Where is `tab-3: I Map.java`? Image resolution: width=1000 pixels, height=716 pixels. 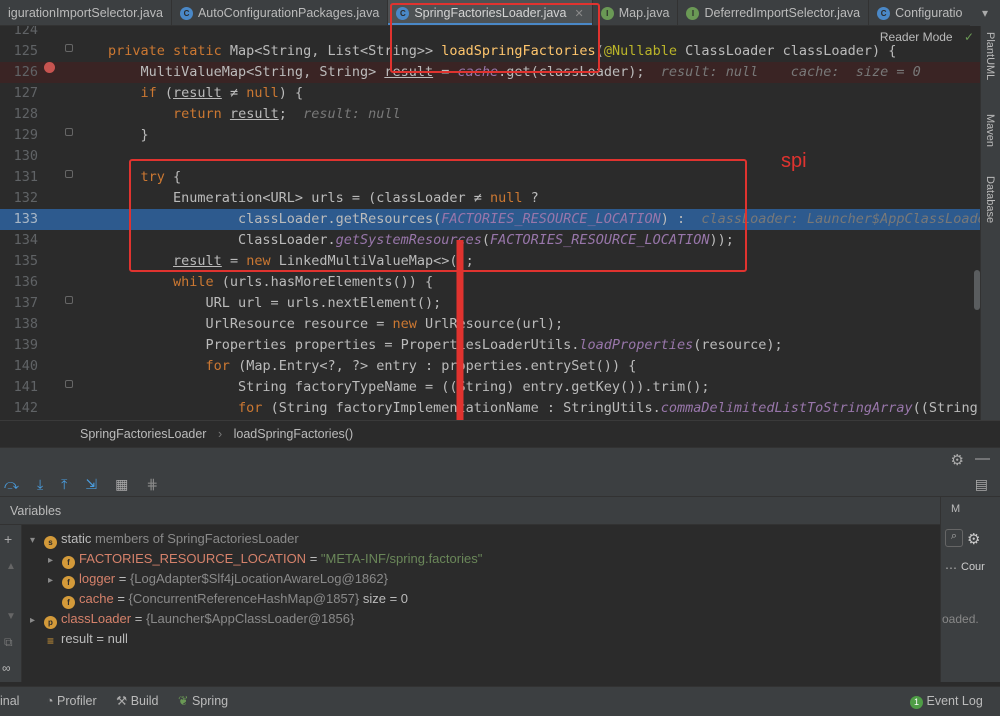
tab-3: I Map.java is located at coordinates (636, 12).